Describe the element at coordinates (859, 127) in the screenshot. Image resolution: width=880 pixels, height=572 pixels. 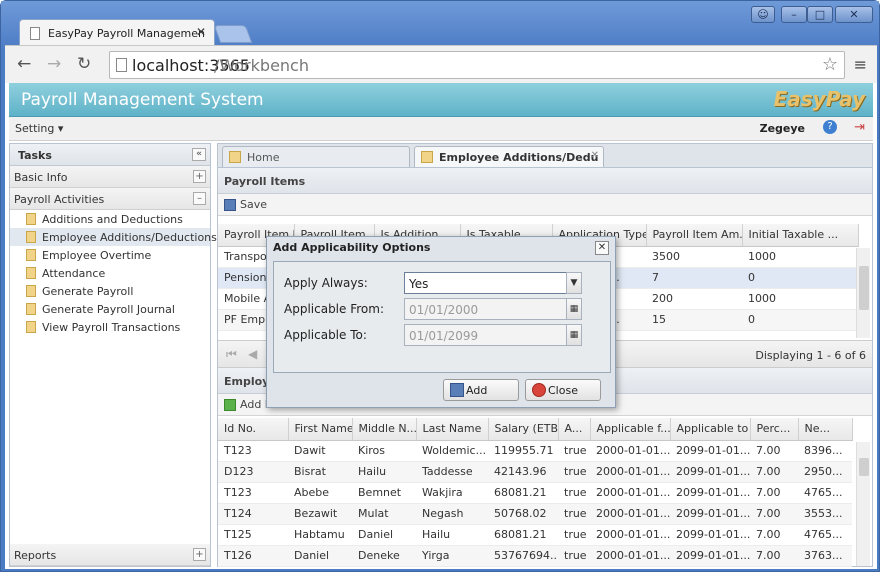
I see `logout-icon: ⇥` at that location.